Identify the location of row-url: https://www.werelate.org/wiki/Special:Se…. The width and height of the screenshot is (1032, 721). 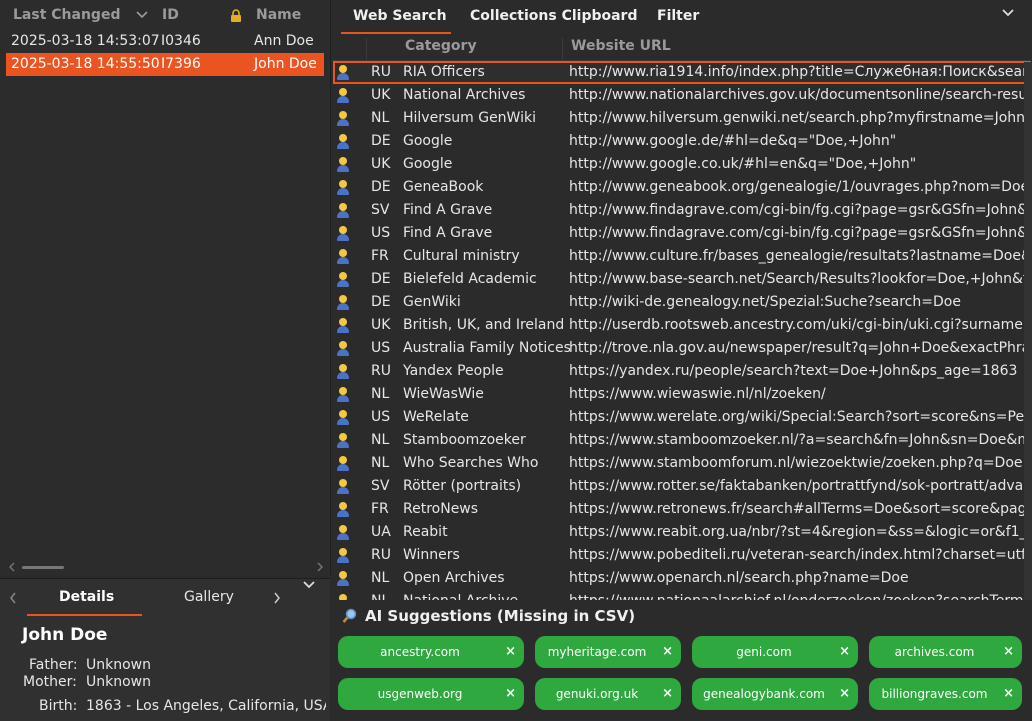
(800, 417).